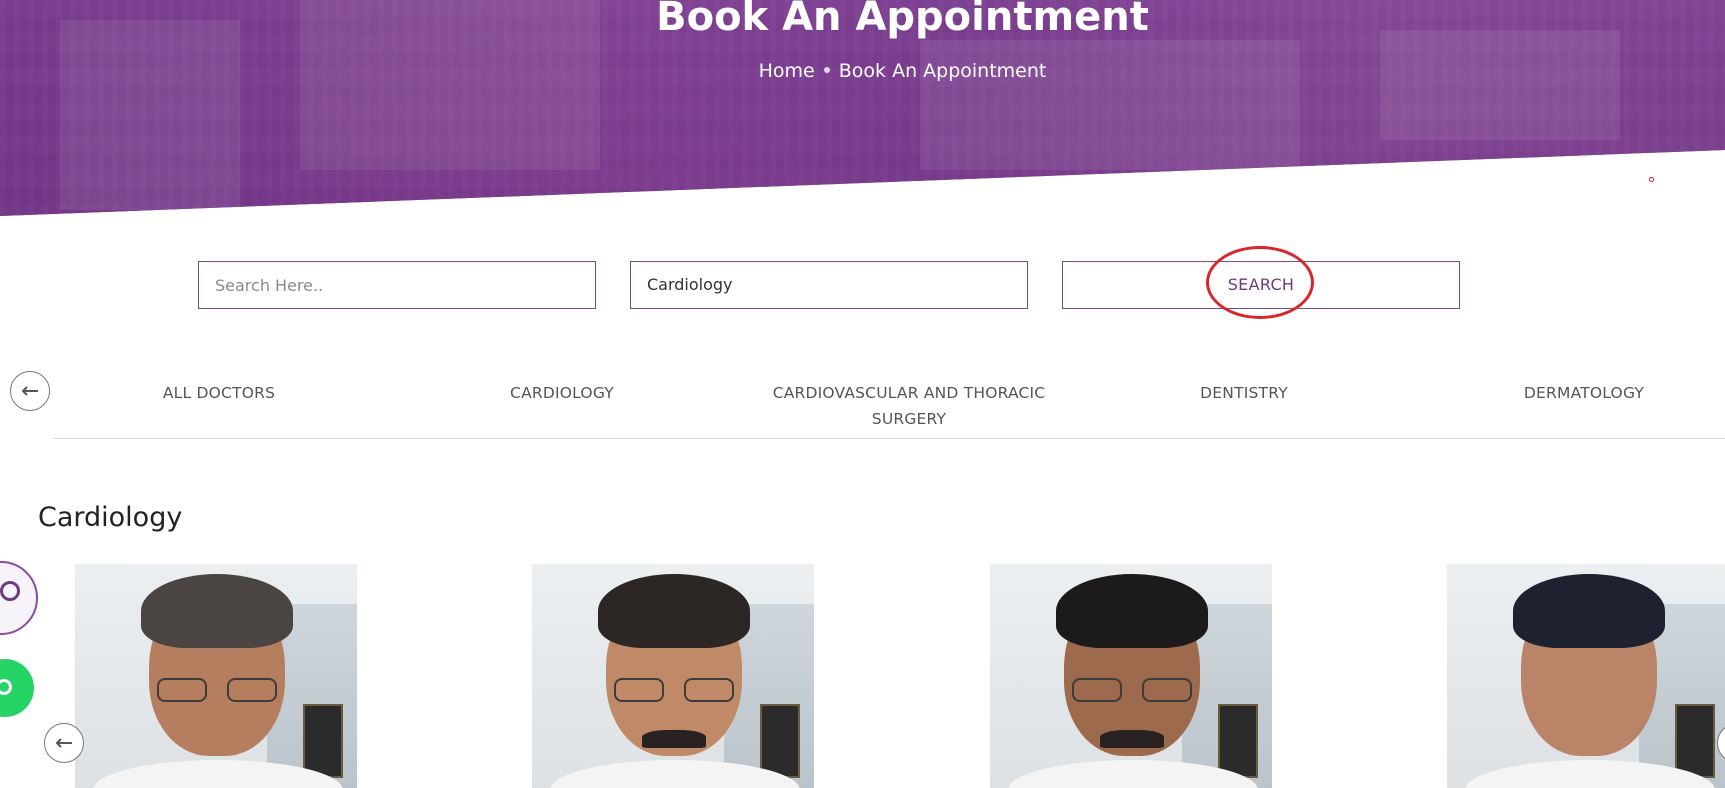  Describe the element at coordinates (902, 20) in the screenshot. I see `page-title: Book An Appointment` at that location.